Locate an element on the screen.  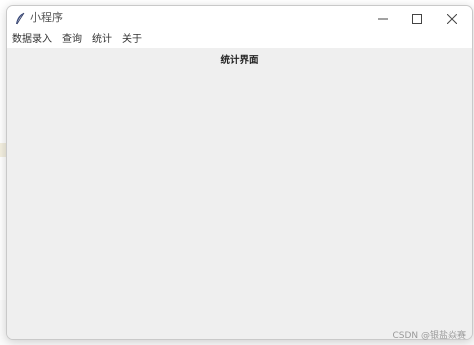
close-button is located at coordinates (452, 18).